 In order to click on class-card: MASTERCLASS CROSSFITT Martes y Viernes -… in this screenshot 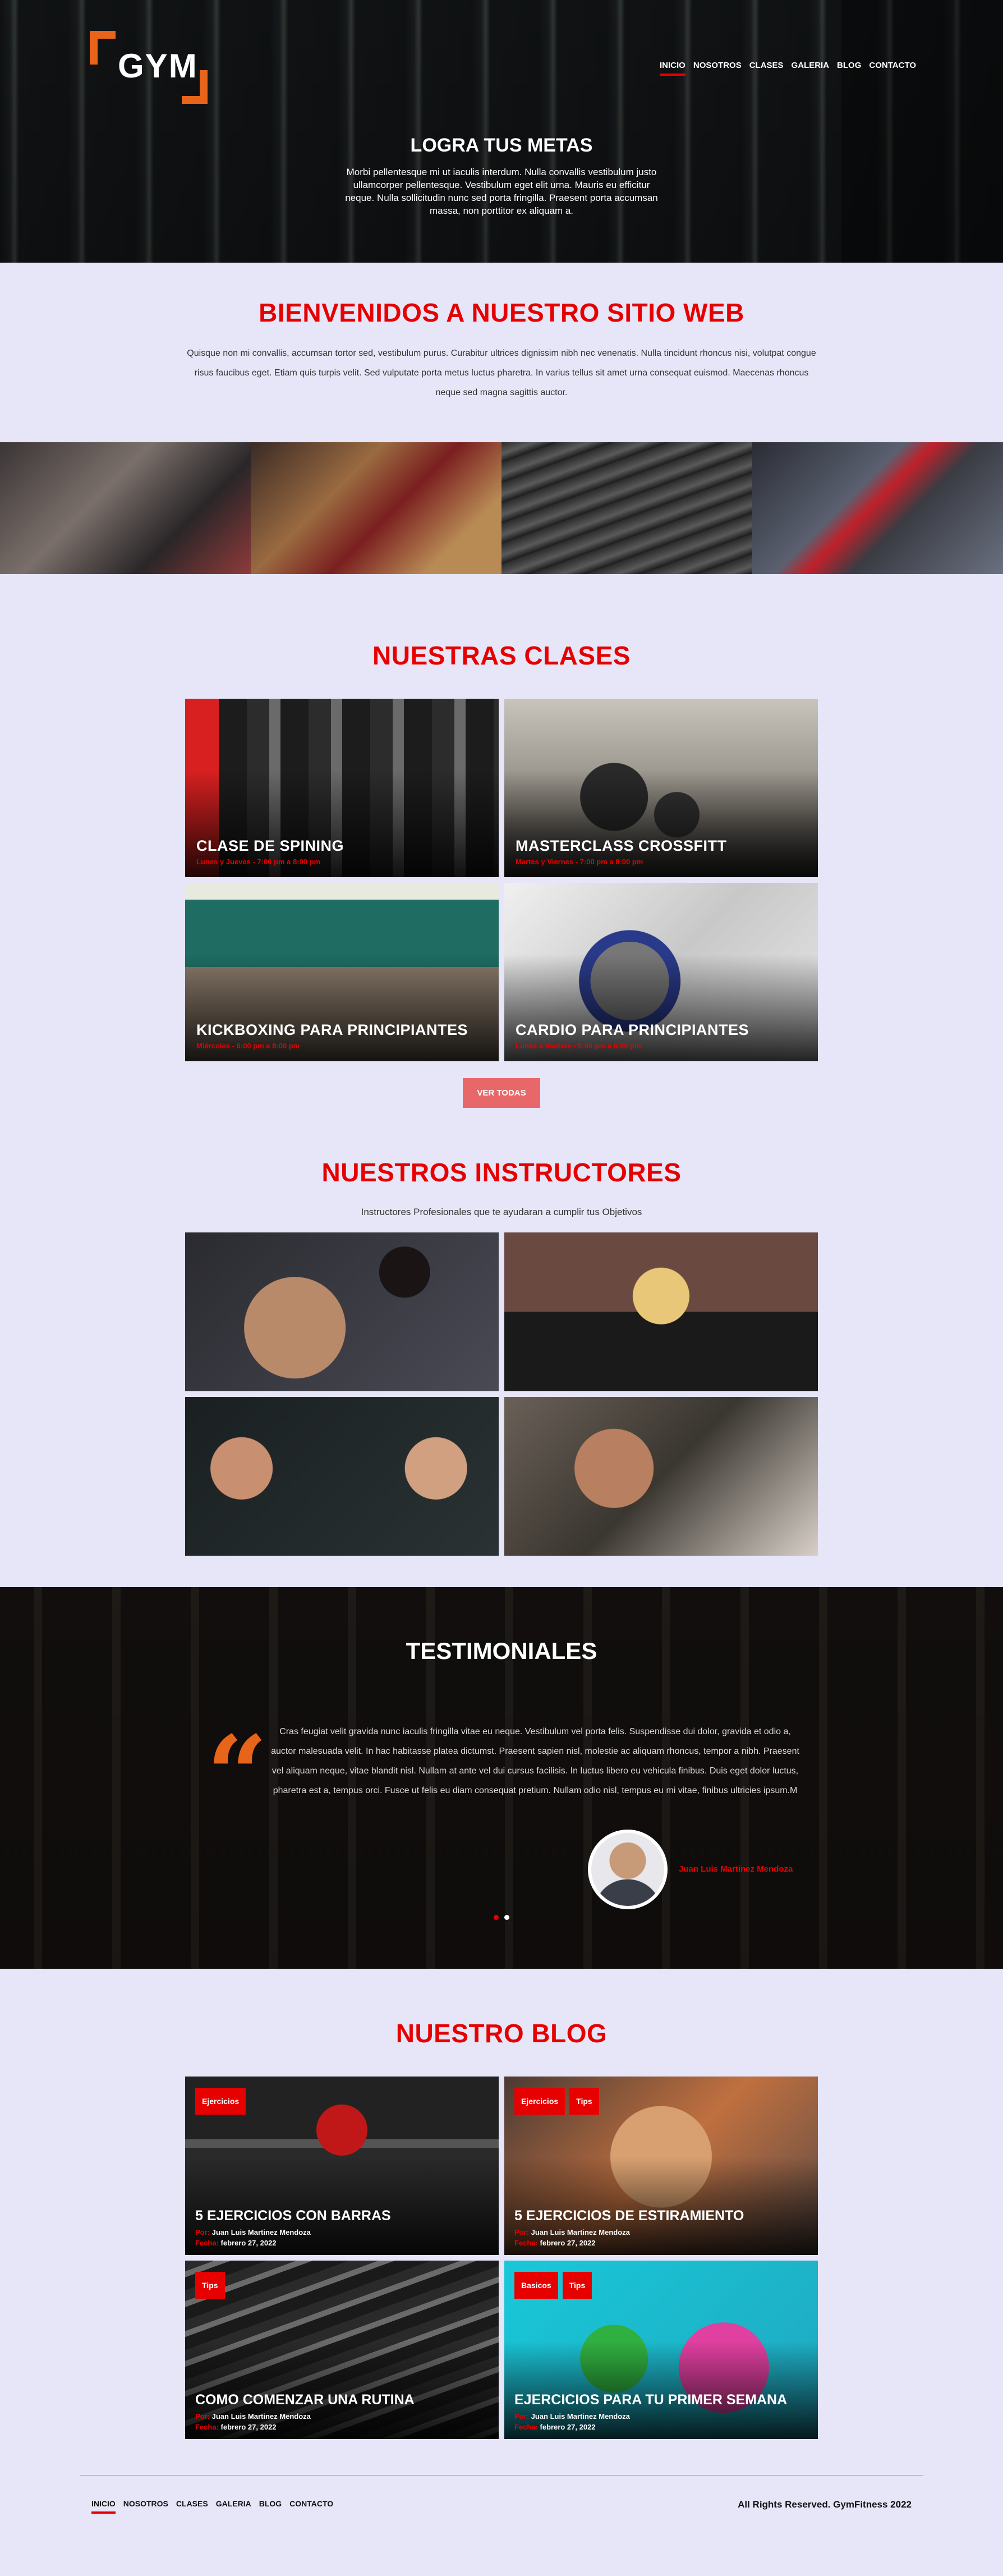, I will do `click(661, 788)`.